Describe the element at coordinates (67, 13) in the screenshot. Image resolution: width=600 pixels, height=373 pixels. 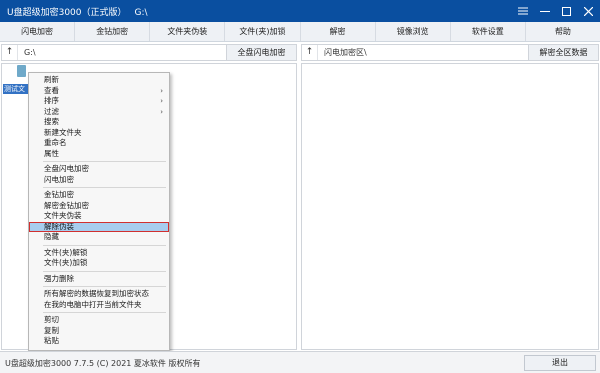
I see `app-title: U盘超级加密3000（正式版）` at that location.